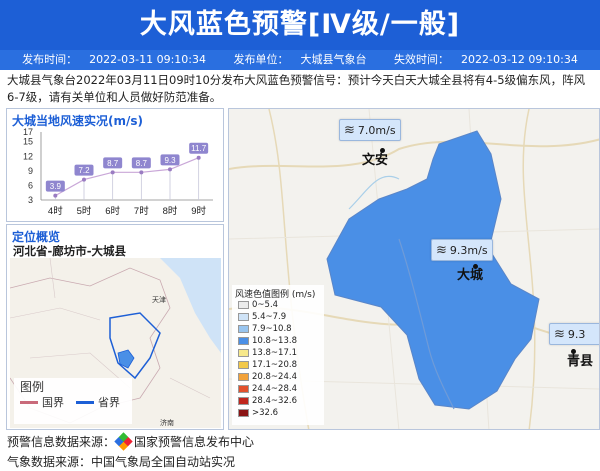 The width and height of the screenshot is (600, 471). I want to click on legend-national-border: 国界, so click(42, 402).